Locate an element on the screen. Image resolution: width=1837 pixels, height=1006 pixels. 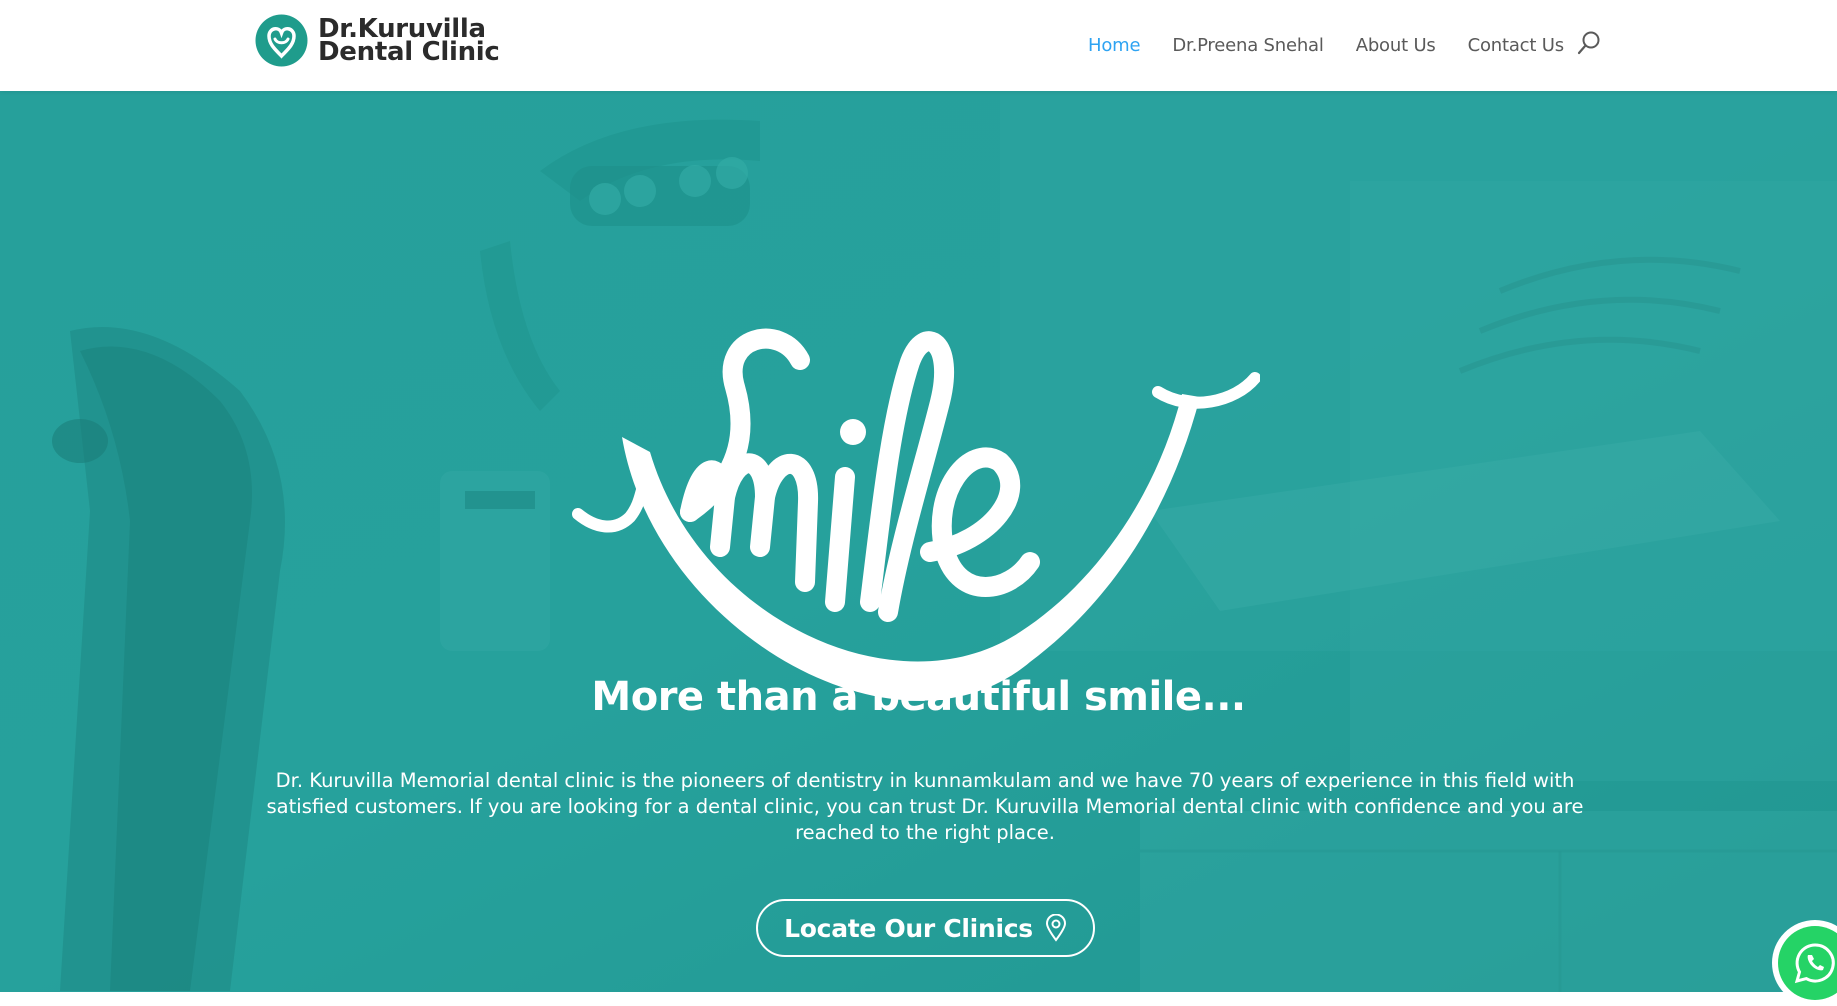
locate-clinics-label: Locate Our Clinics is located at coordinates (908, 928).